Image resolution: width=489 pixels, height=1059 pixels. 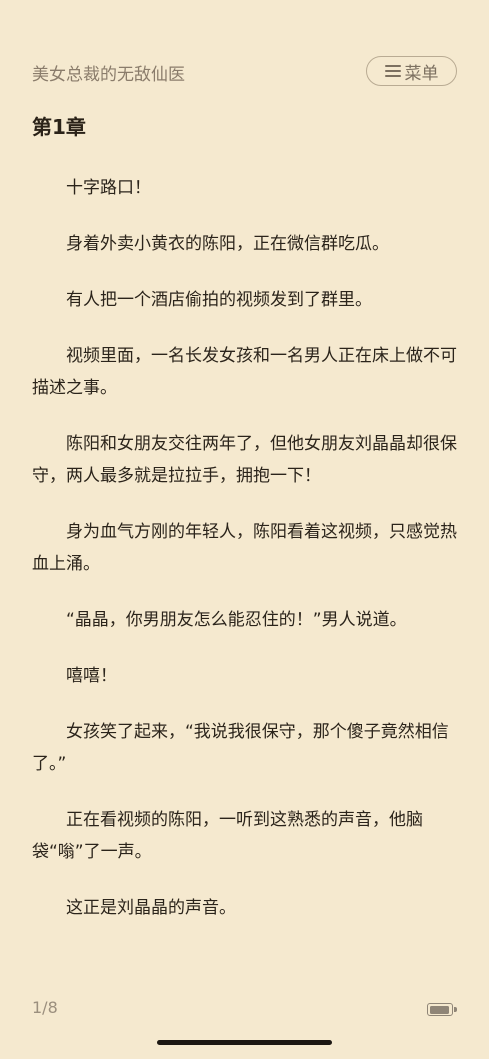 What do you see at coordinates (244, 548) in the screenshot?
I see `paragraph: 身为血气方刚的年轻人，陈阳看着这视频，只感觉热血上涌。` at bounding box center [244, 548].